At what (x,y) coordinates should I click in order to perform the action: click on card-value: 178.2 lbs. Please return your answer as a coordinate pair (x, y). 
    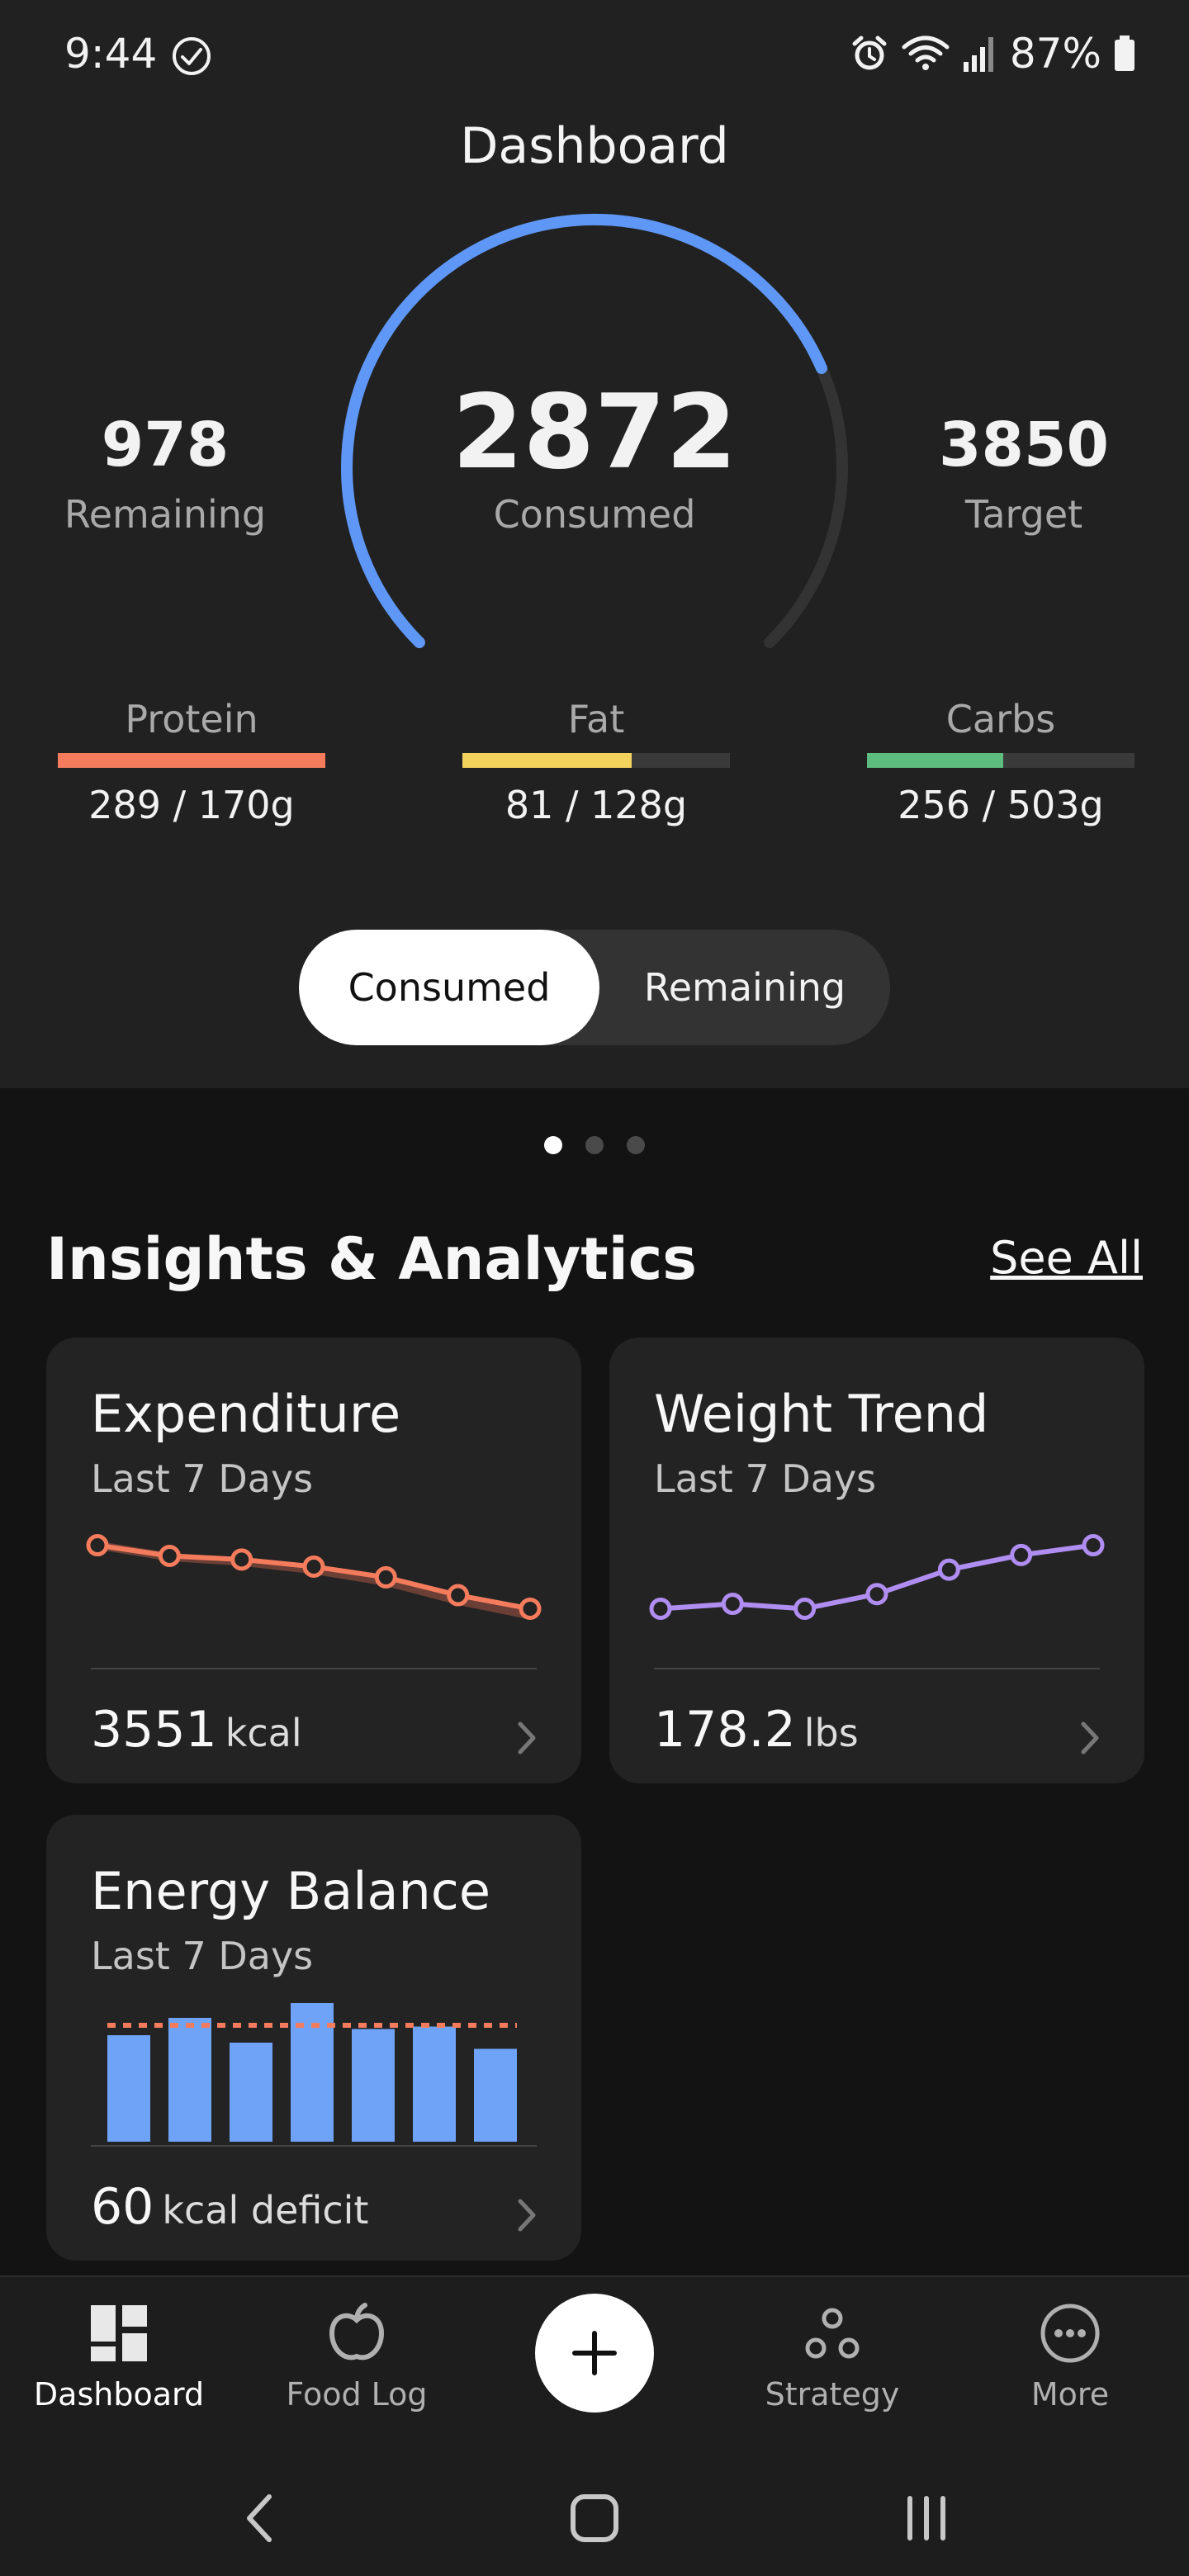
    Looking at the image, I should click on (756, 1730).